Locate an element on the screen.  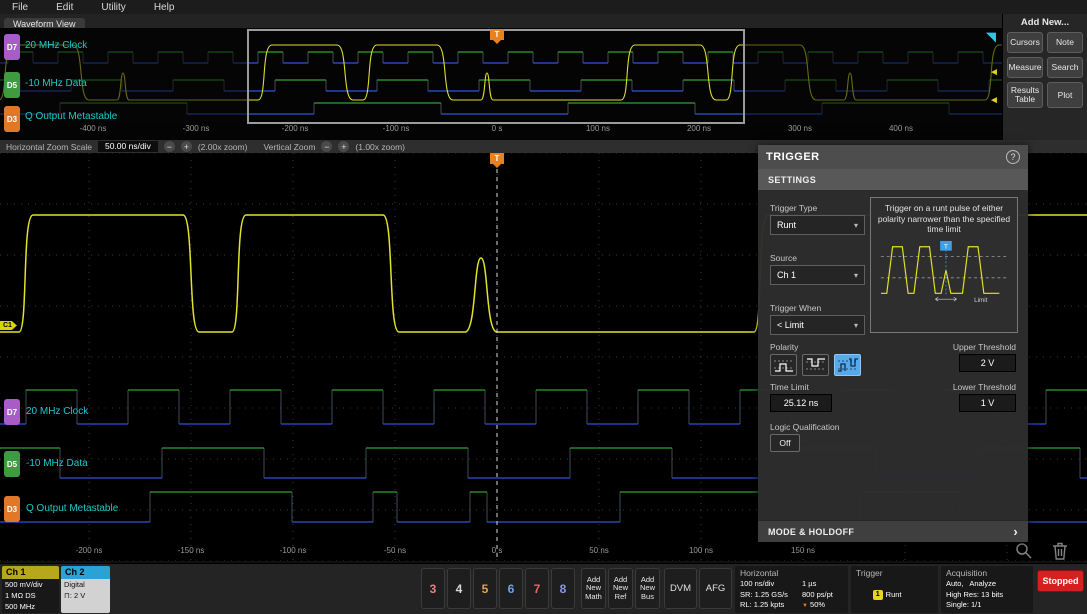
tab-row: Waveform View is located at coordinates (501, 22).